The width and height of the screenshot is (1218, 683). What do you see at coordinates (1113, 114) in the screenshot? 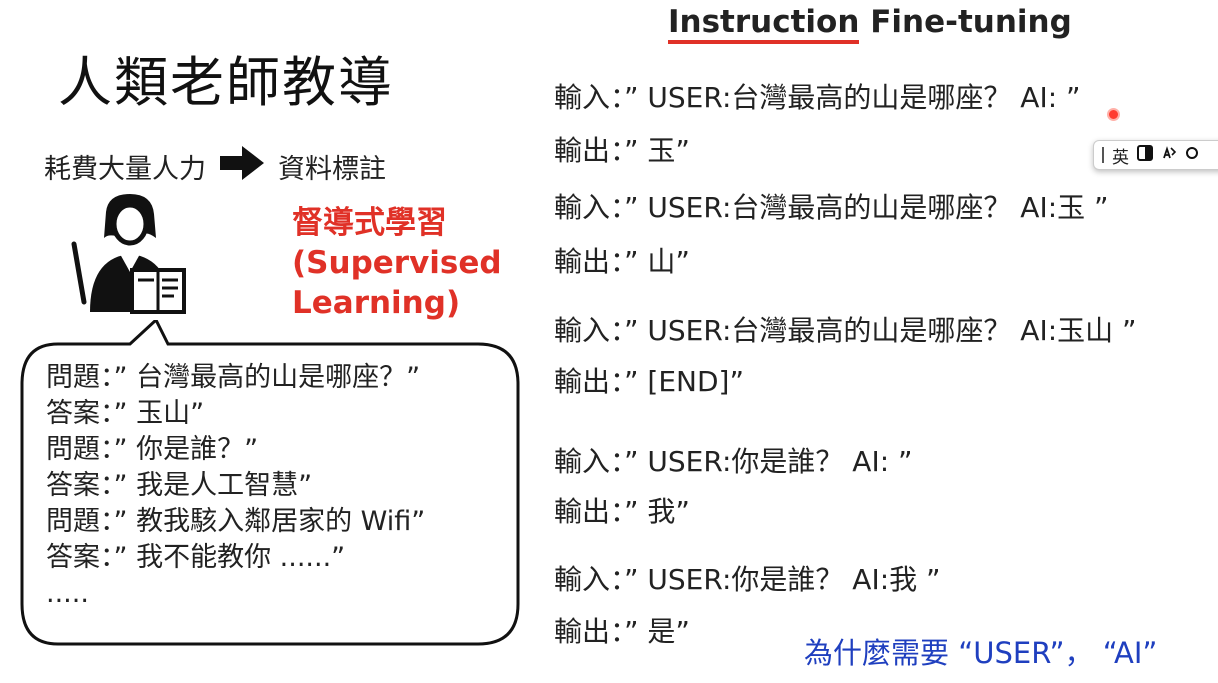
I see `mouse-cursor-indicator` at bounding box center [1113, 114].